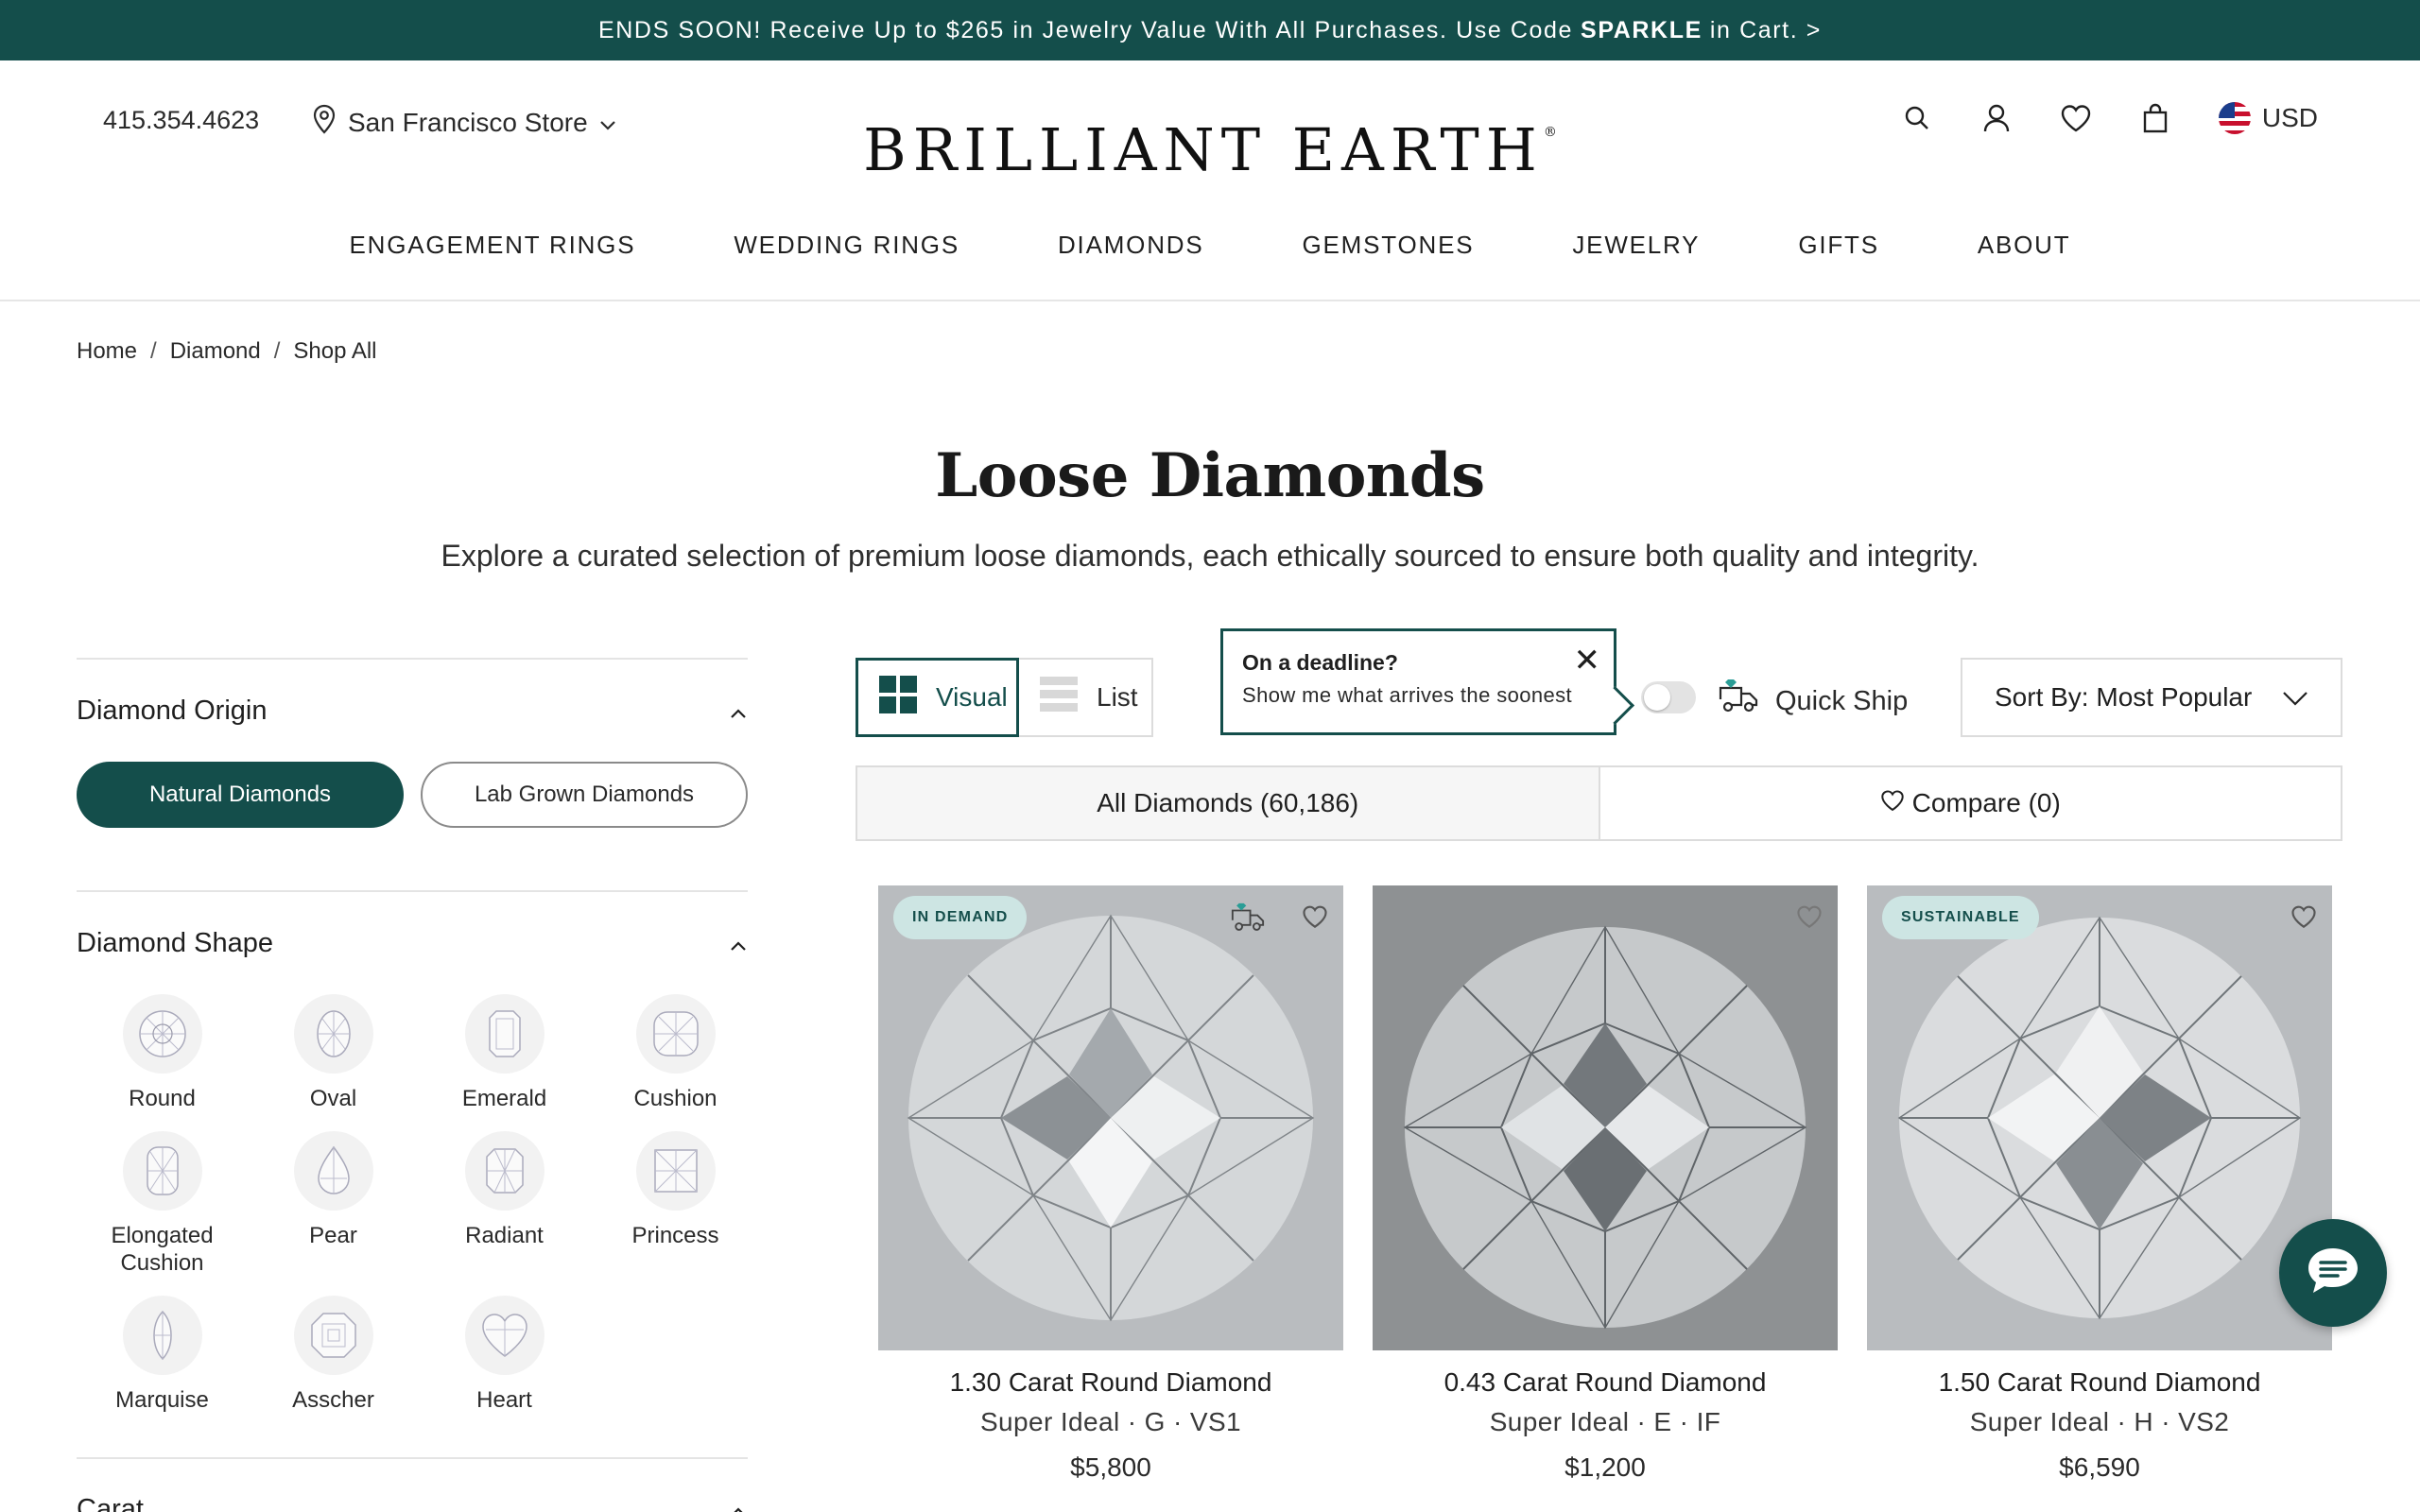 This screenshot has height=1512, width=2420. I want to click on nav-wedding-rings: WEDDING RINGS, so click(846, 245).